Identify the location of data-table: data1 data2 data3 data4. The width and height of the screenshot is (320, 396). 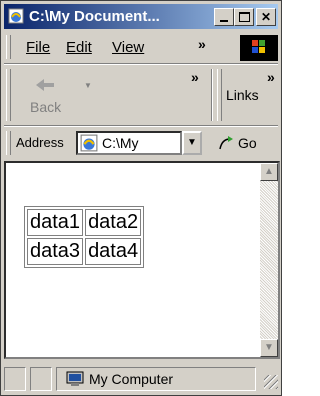
(84, 237).